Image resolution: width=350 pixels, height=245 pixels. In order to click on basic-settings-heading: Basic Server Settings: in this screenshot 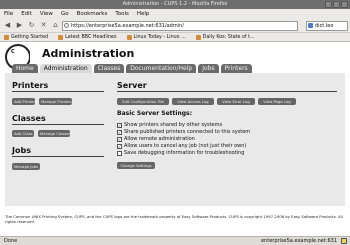, I will do `click(154, 113)`.